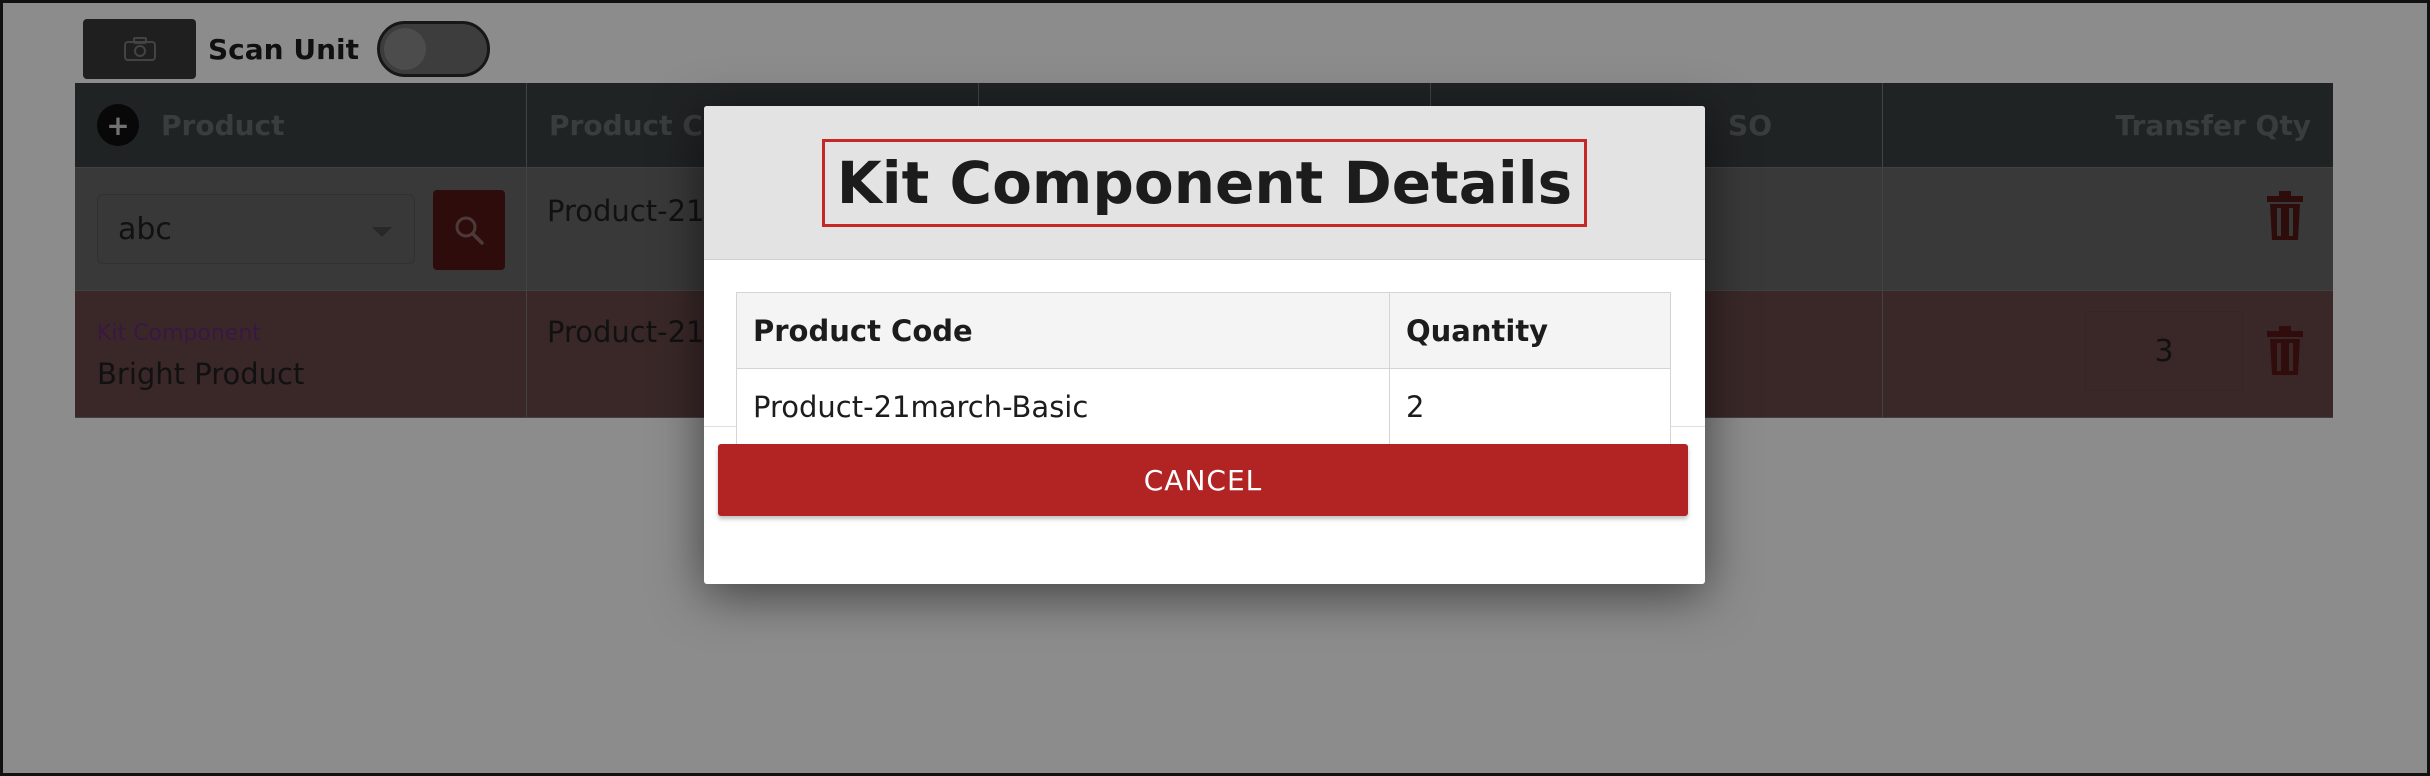 This screenshot has height=776, width=2430. Describe the element at coordinates (1530, 330) in the screenshot. I see `column-header-quantity: Quantity` at that location.